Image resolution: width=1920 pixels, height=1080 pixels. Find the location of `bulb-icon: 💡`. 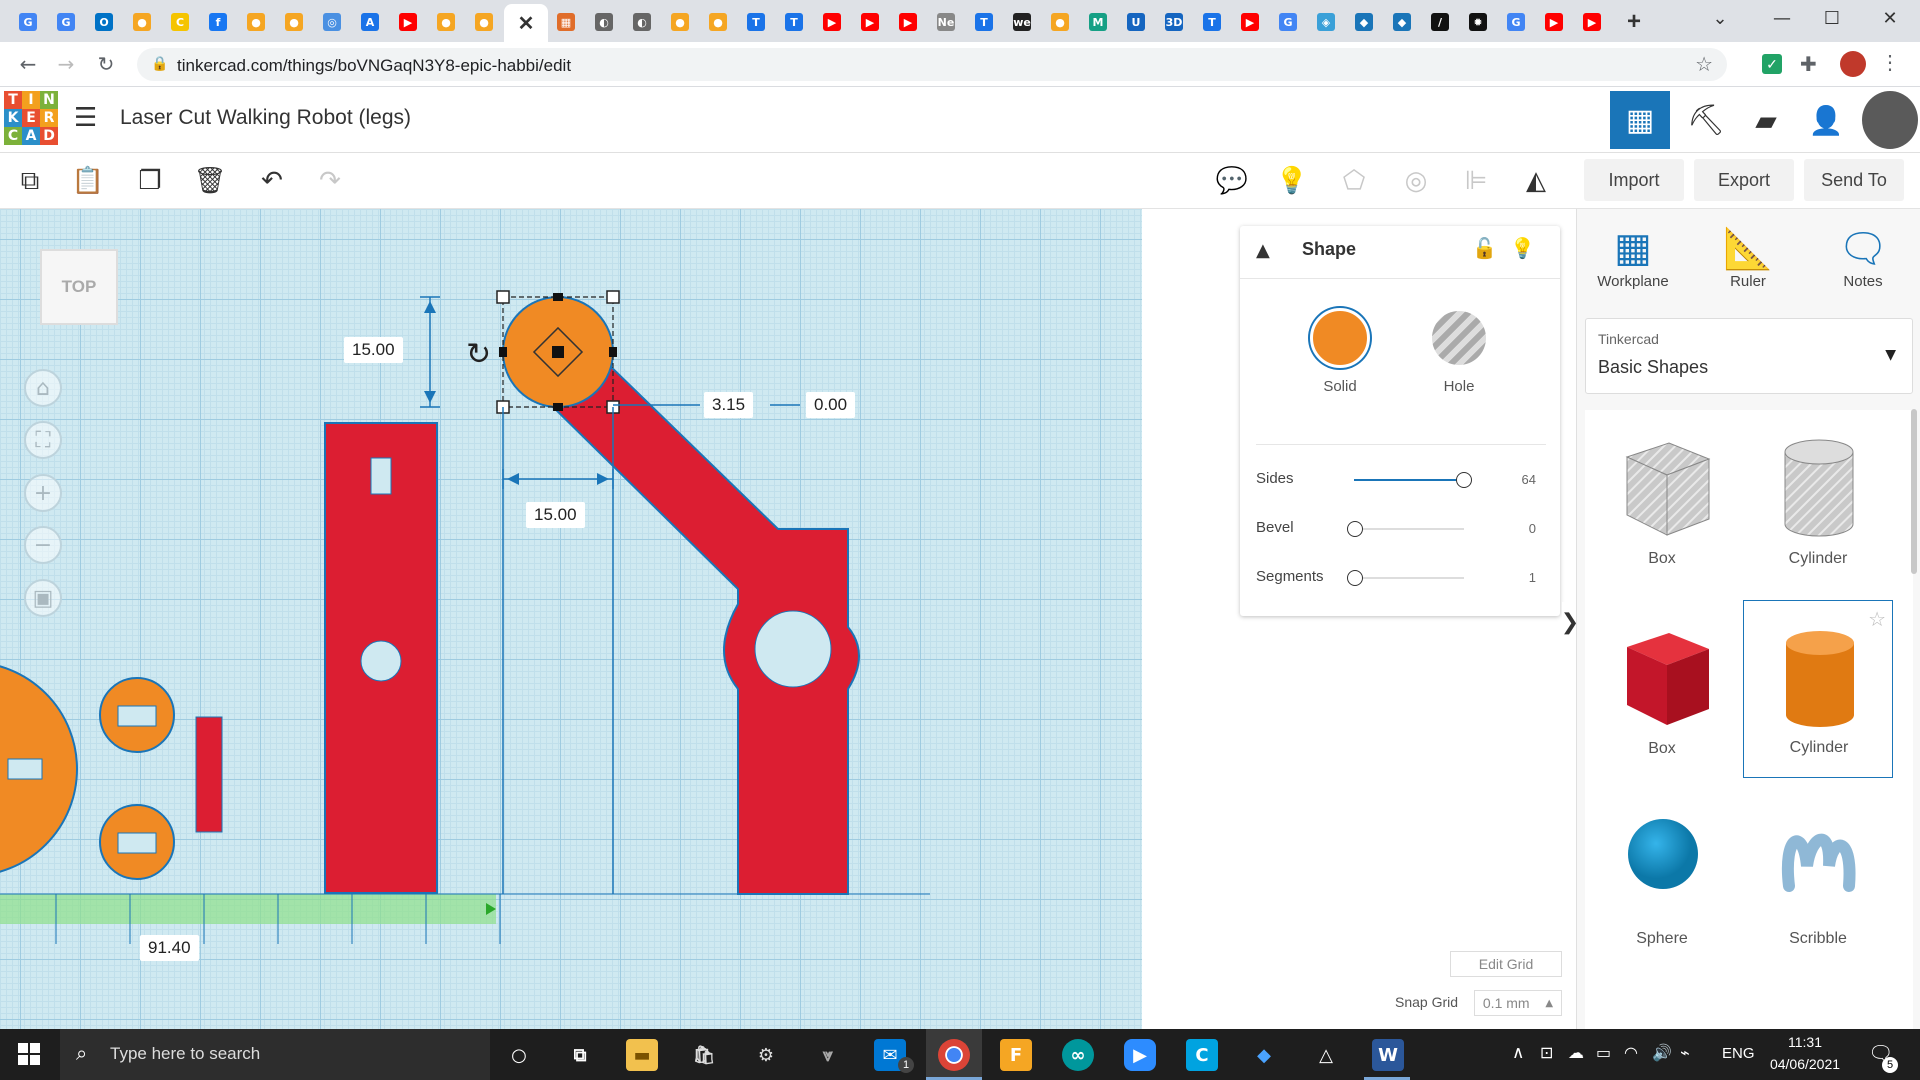

bulb-icon: 💡 is located at coordinates (1522, 248).